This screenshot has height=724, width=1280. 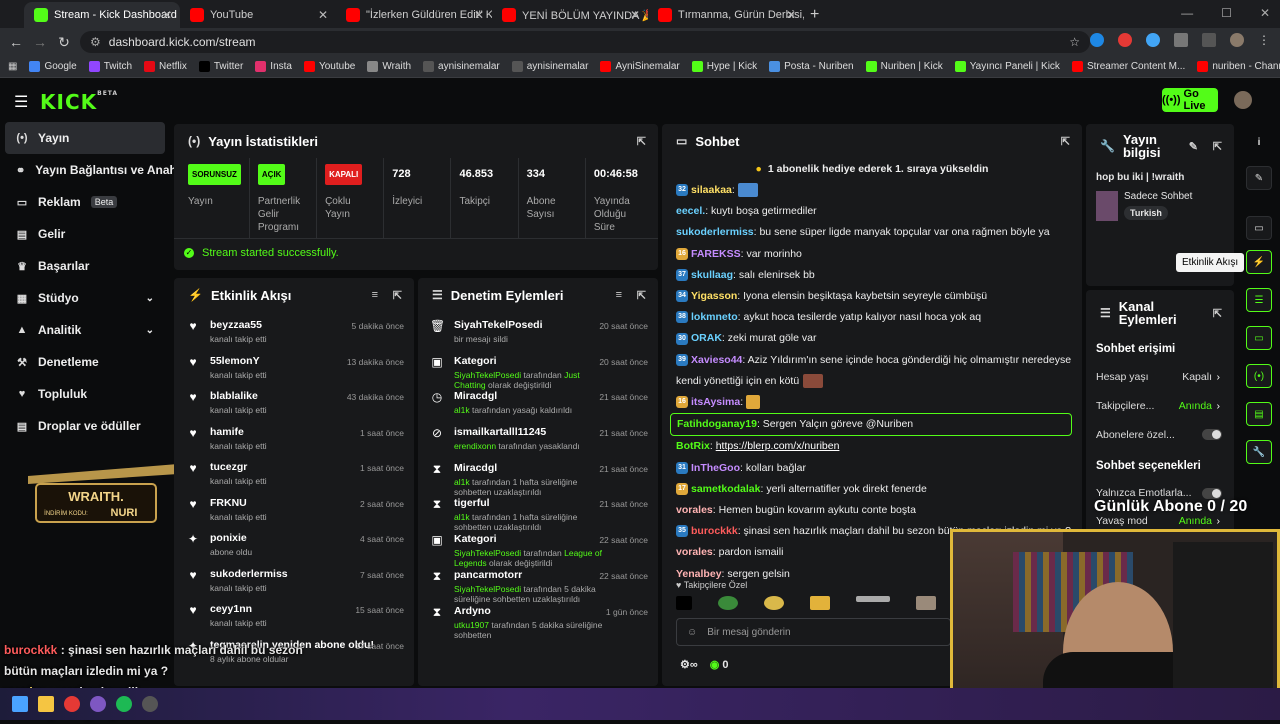 What do you see at coordinates (689, 664) in the screenshot?
I see `settings-icon: ⚙∞` at bounding box center [689, 664].